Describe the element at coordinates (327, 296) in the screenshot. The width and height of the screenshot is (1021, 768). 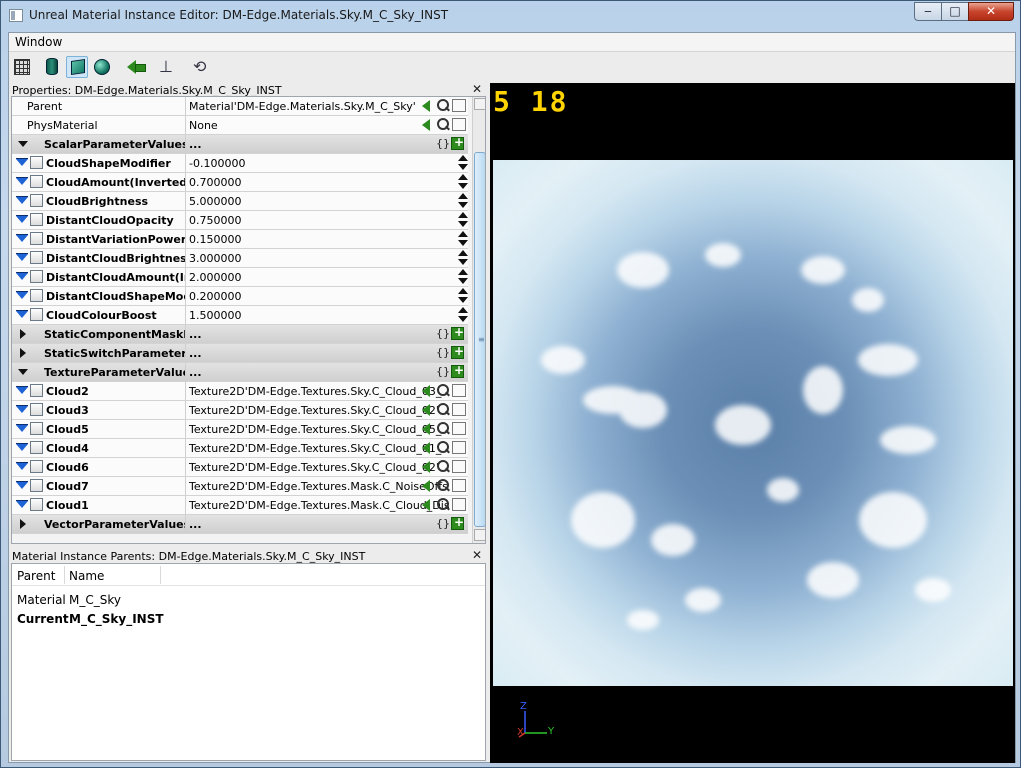
I see `property-value-cell: 0.200000` at that location.